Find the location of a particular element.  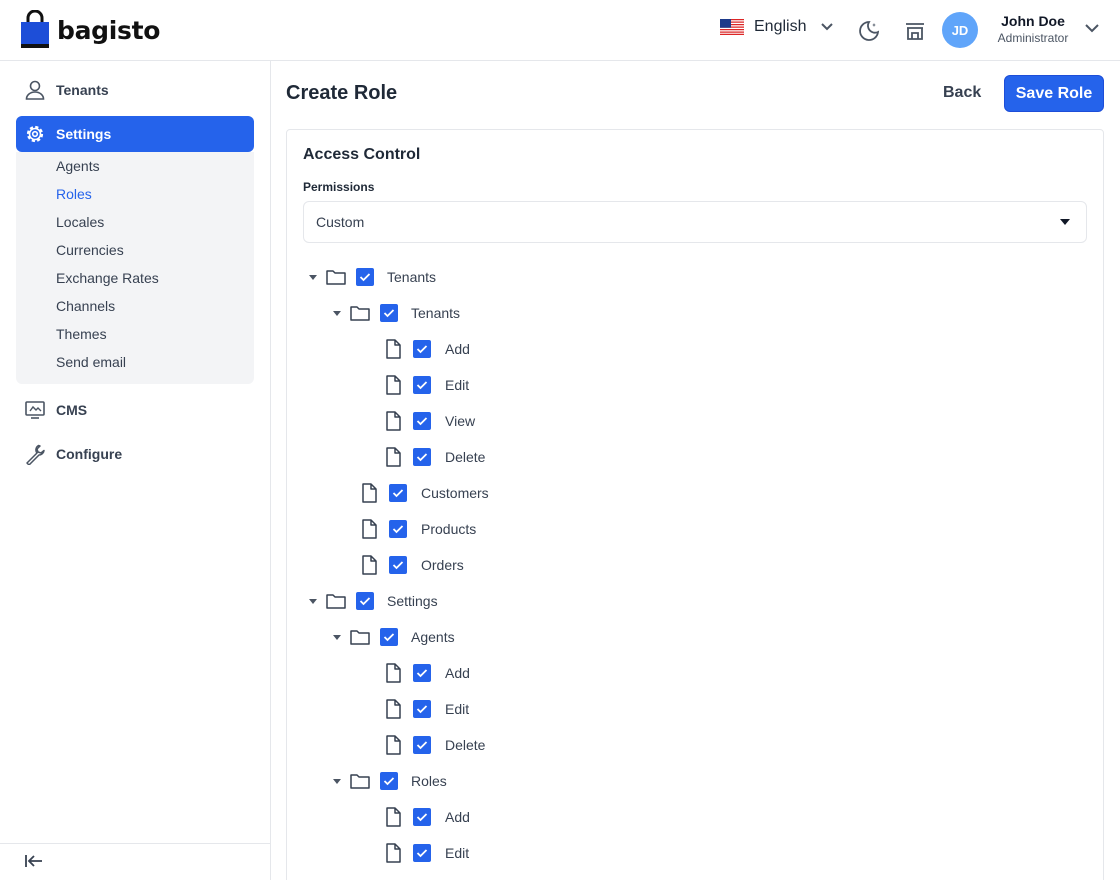

logo: bagisto is located at coordinates (90, 30).